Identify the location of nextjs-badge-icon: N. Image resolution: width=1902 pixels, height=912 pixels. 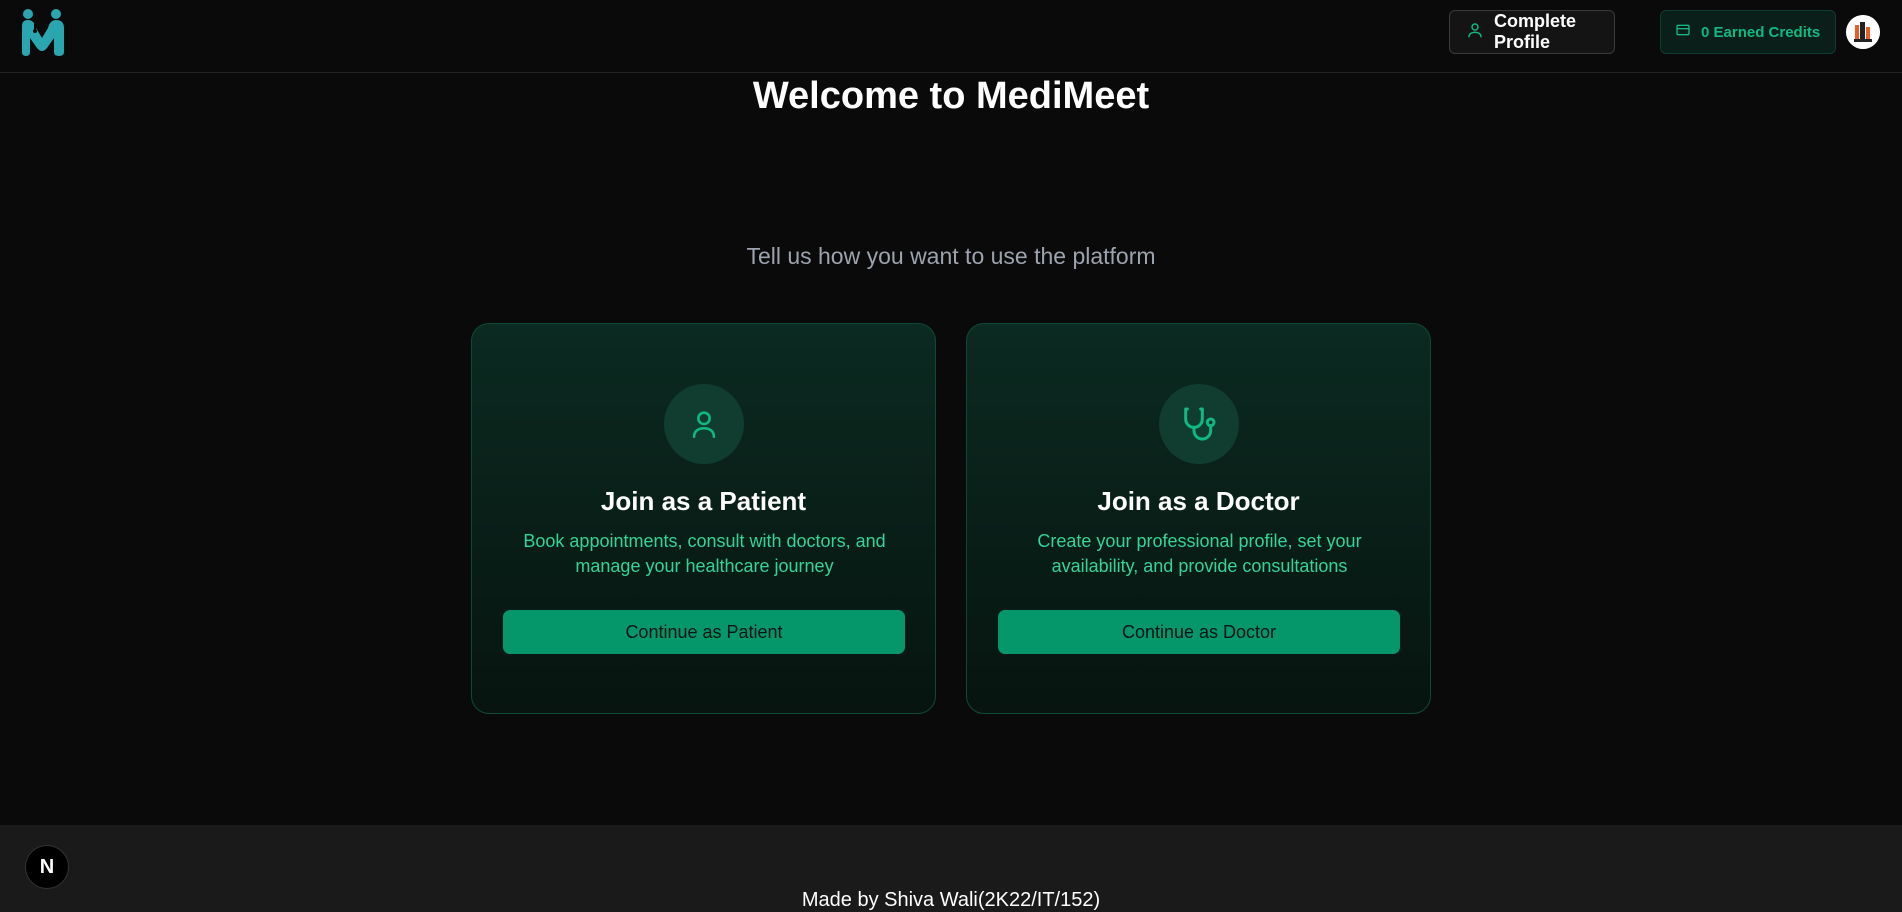
(47, 867).